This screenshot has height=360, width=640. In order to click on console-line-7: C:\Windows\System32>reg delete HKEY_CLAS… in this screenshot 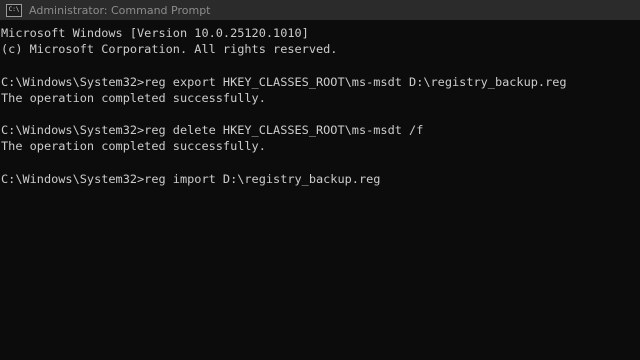, I will do `click(212, 130)`.